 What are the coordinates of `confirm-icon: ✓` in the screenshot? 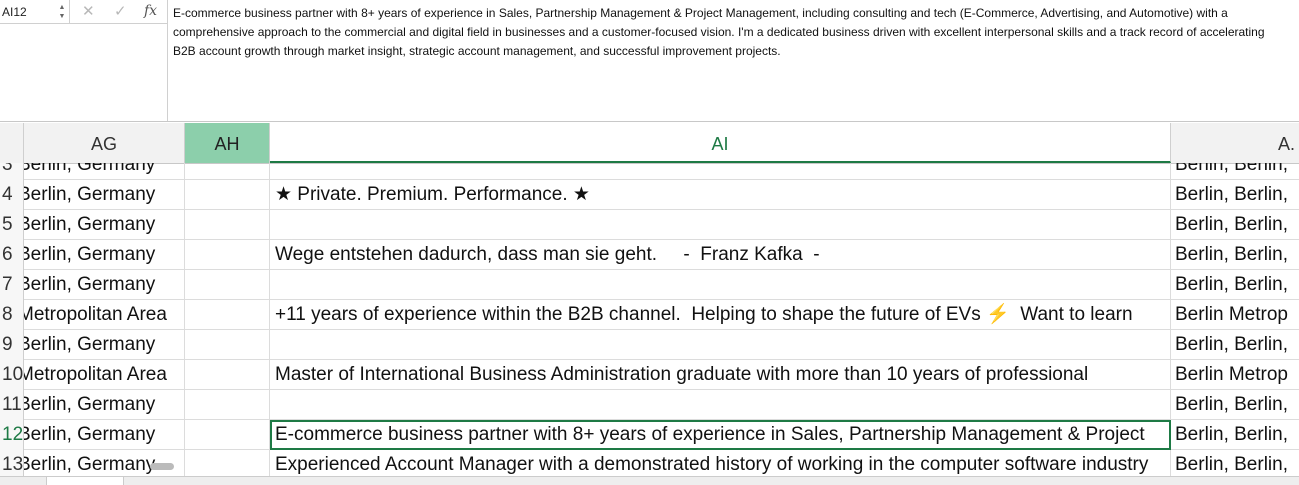 It's located at (120, 11).